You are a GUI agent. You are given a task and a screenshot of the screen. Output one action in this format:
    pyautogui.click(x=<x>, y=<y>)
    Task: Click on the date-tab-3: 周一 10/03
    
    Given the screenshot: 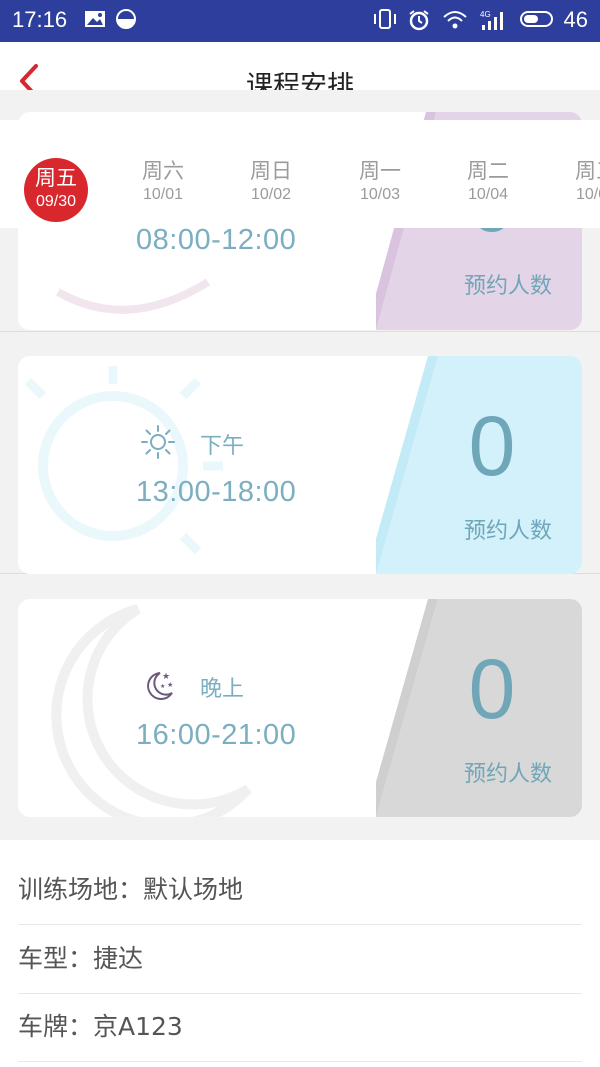 What is the action you would take?
    pyautogui.click(x=380, y=188)
    